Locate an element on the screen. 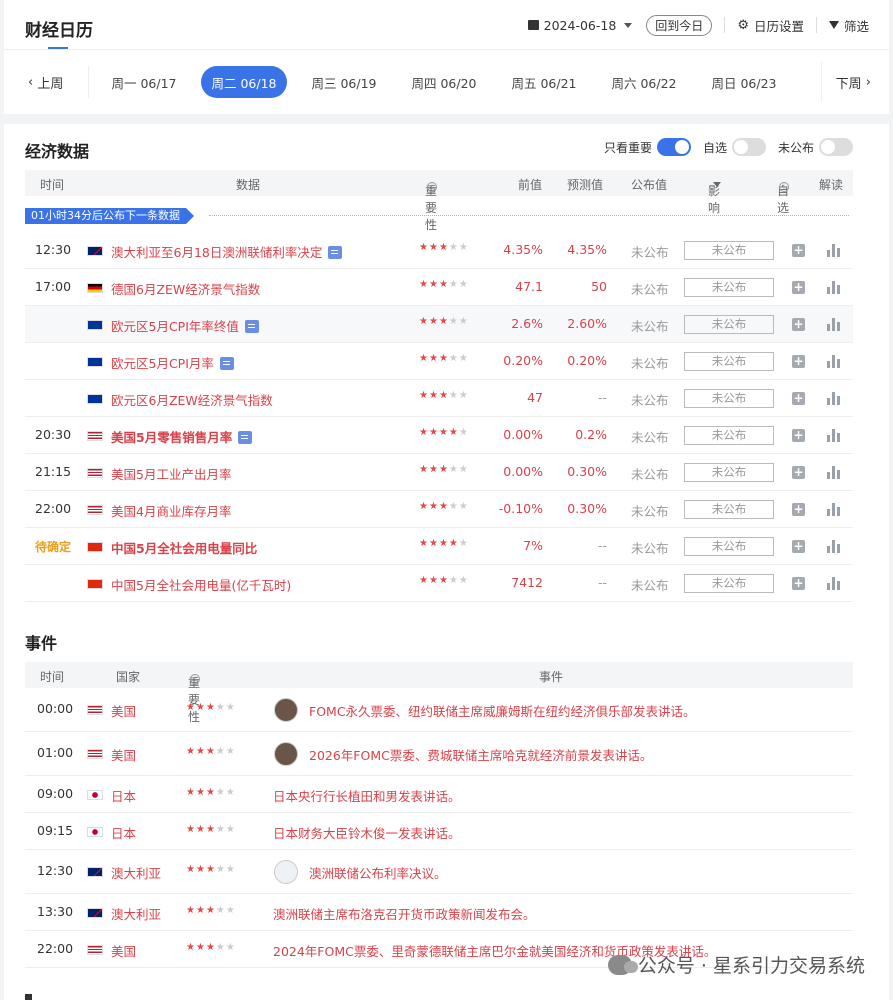 This screenshot has height=1000, width=893. indicator-name: 欧元区6月ZEW经济景气指数 is located at coordinates (192, 399).